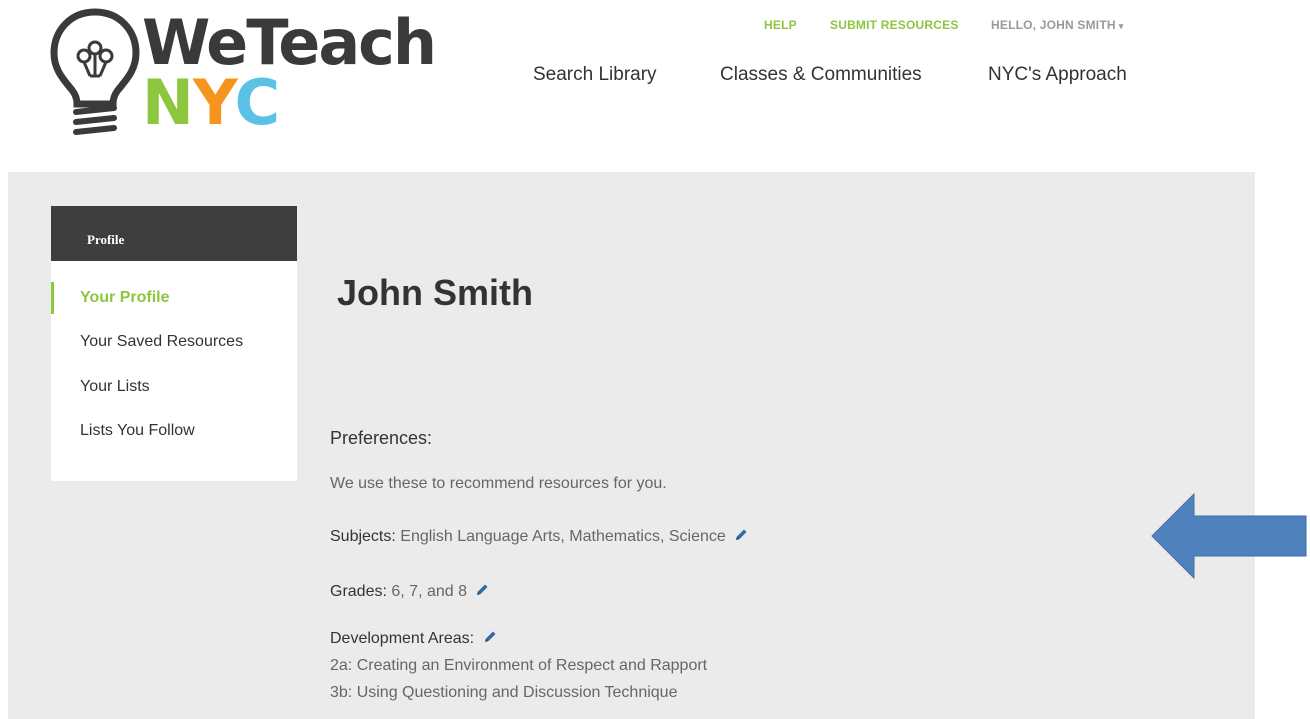 The height and width of the screenshot is (719, 1310). I want to click on sidebar-item-lists-you-follow: Lists You Follow, so click(137, 431).